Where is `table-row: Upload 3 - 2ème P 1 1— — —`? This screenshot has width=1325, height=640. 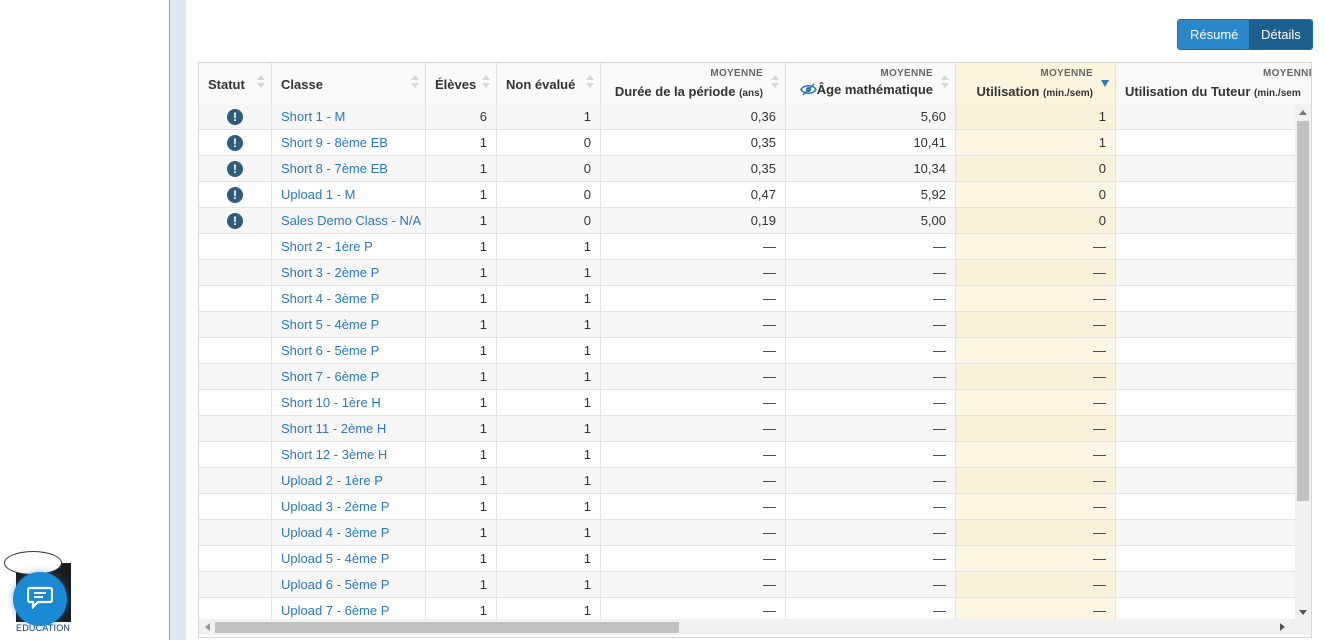 table-row: Upload 3 - 2ème P 1 1— — — is located at coordinates (748, 507).